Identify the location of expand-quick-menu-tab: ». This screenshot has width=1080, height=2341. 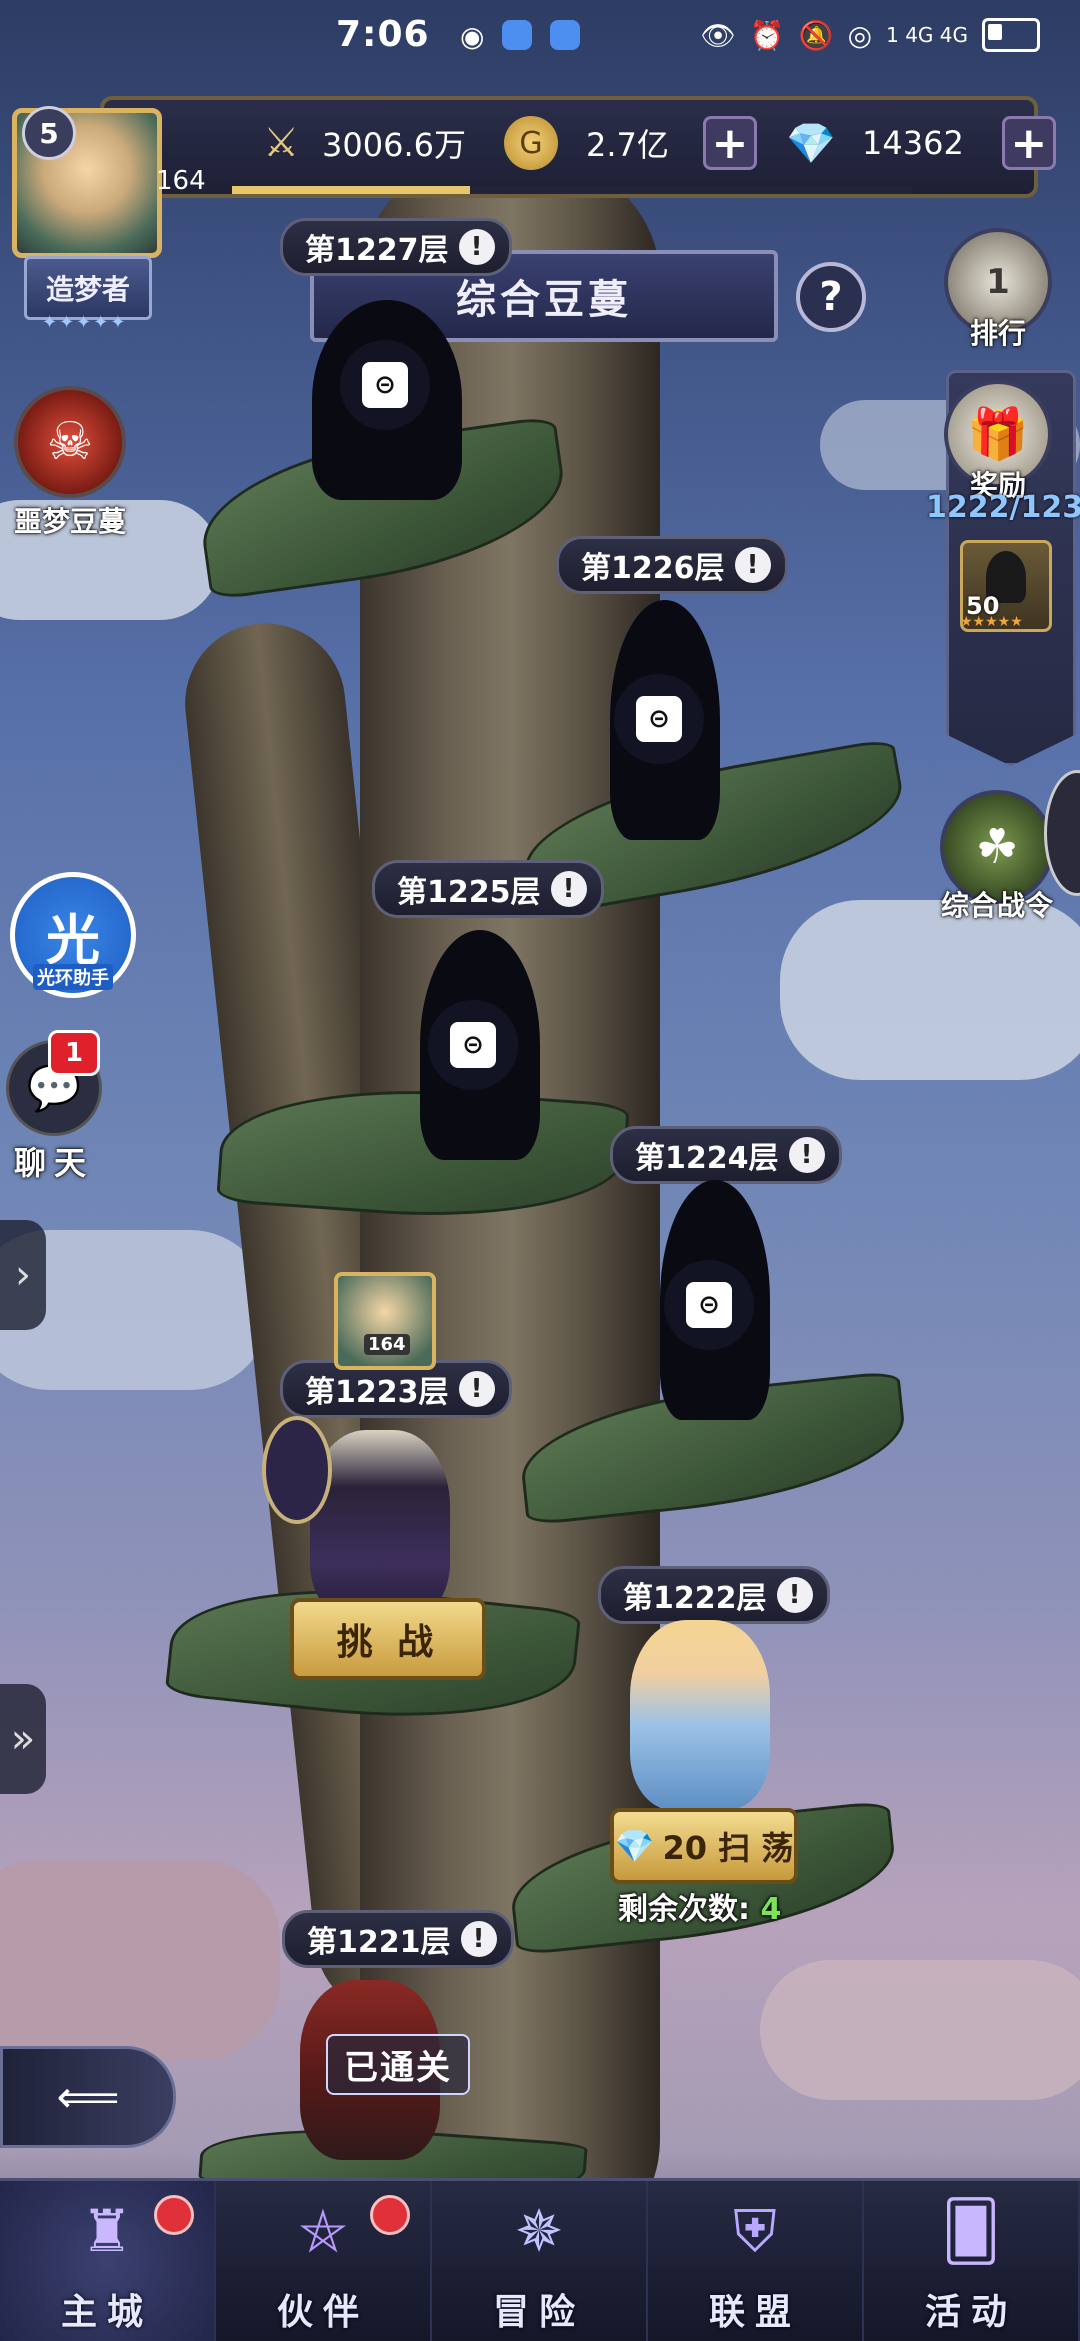
(23, 1739).